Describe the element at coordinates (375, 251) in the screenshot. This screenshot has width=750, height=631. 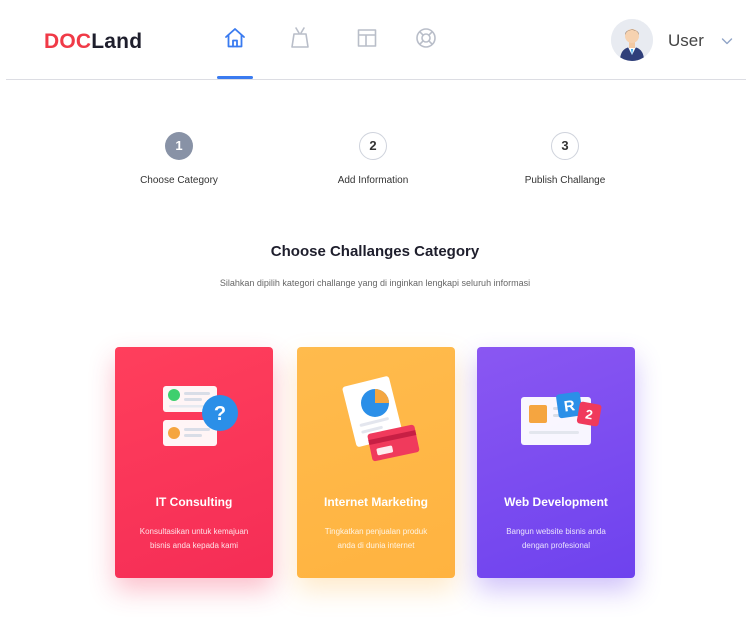
I see `page-title: Choose Challanges Category` at that location.